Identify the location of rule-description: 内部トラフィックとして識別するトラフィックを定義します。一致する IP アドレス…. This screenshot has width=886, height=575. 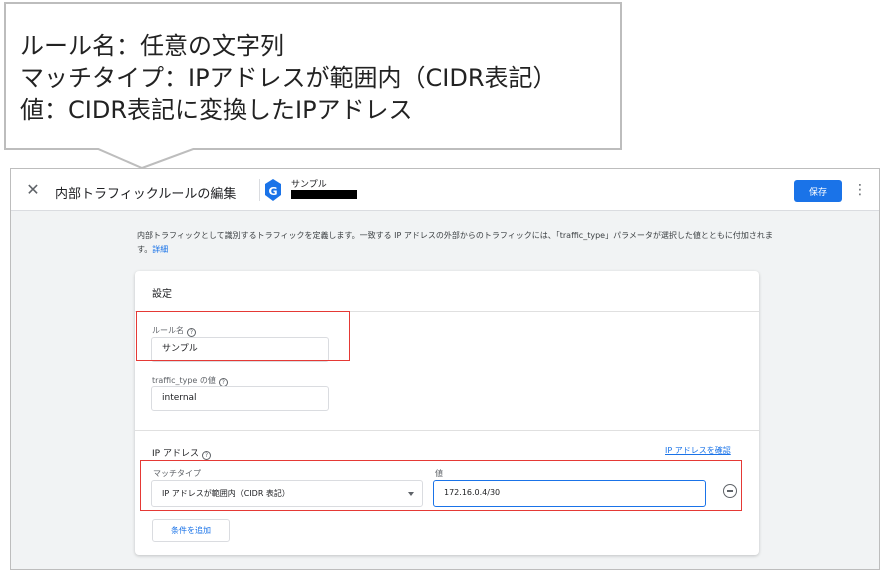
(457, 243).